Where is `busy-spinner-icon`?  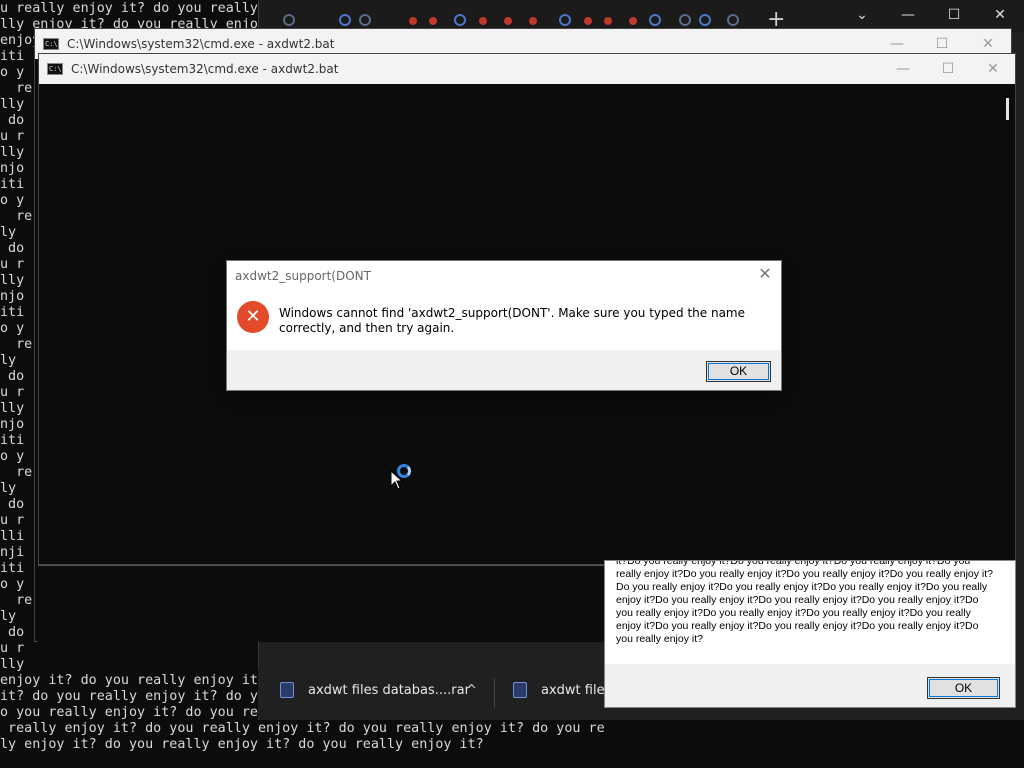 busy-spinner-icon is located at coordinates (404, 471).